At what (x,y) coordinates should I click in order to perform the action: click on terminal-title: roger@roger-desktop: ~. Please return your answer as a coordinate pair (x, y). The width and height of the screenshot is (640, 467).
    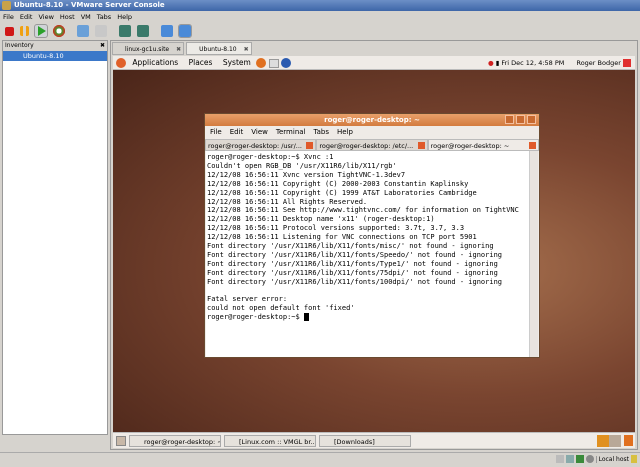
    Looking at the image, I should click on (372, 120).